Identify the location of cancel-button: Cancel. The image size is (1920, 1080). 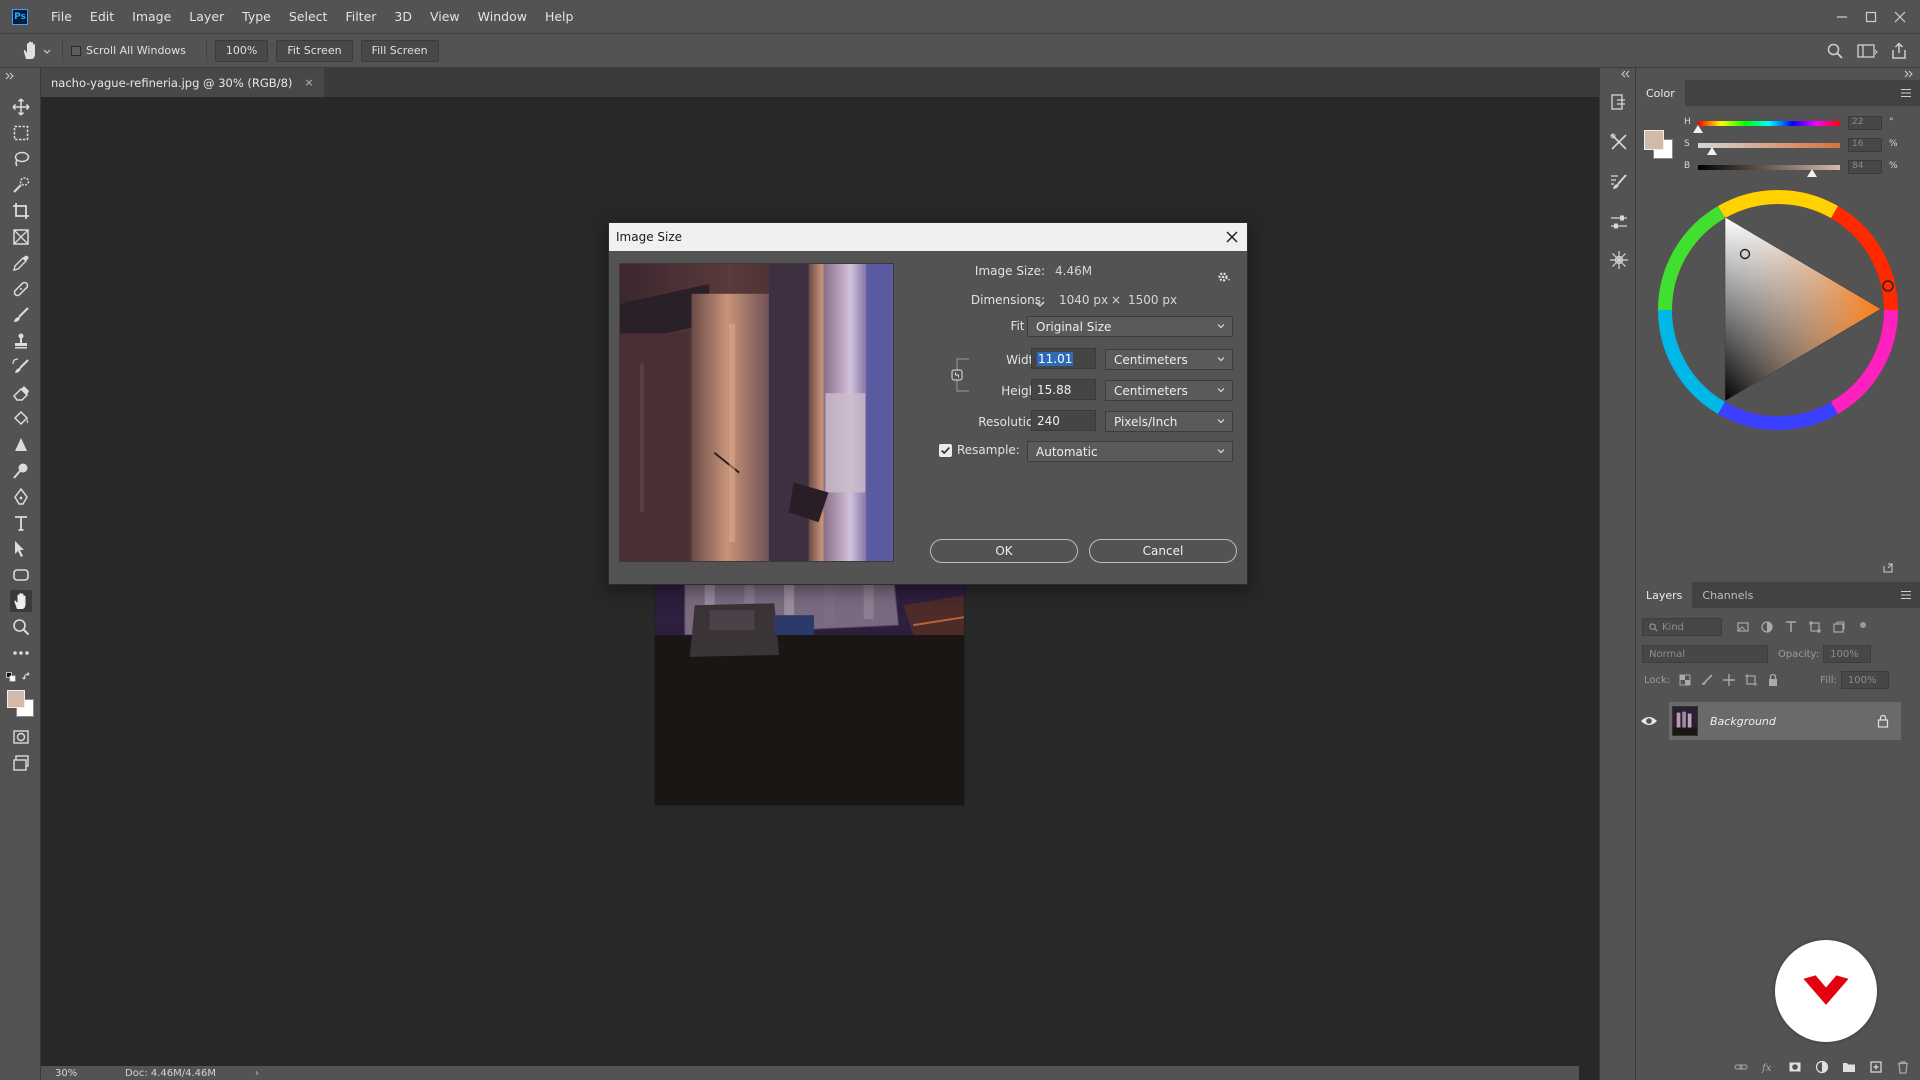
(1163, 551).